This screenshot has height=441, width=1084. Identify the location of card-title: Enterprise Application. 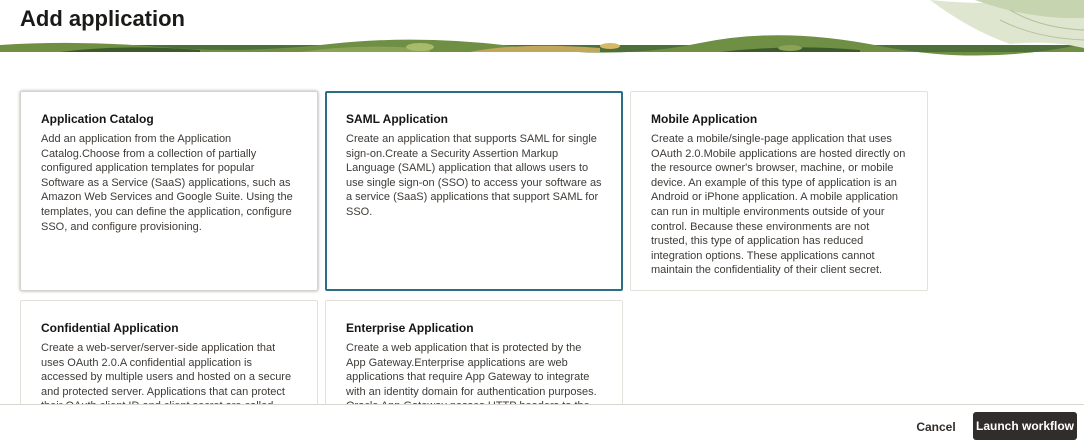
(410, 328).